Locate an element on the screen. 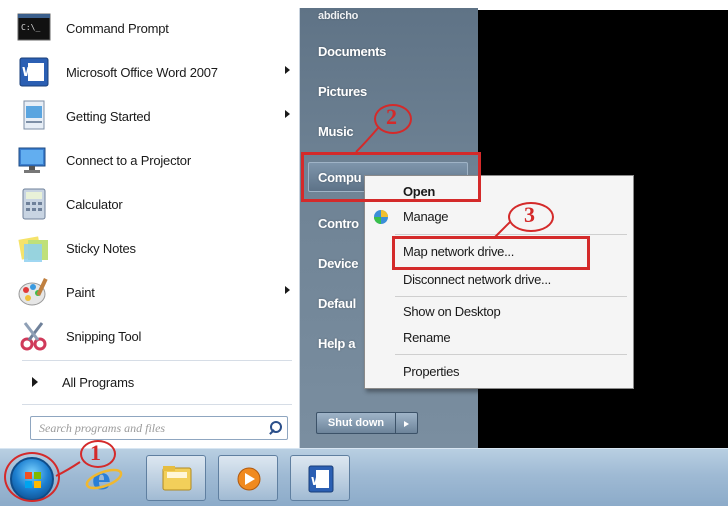  manage-shield-icon is located at coordinates (381, 217).